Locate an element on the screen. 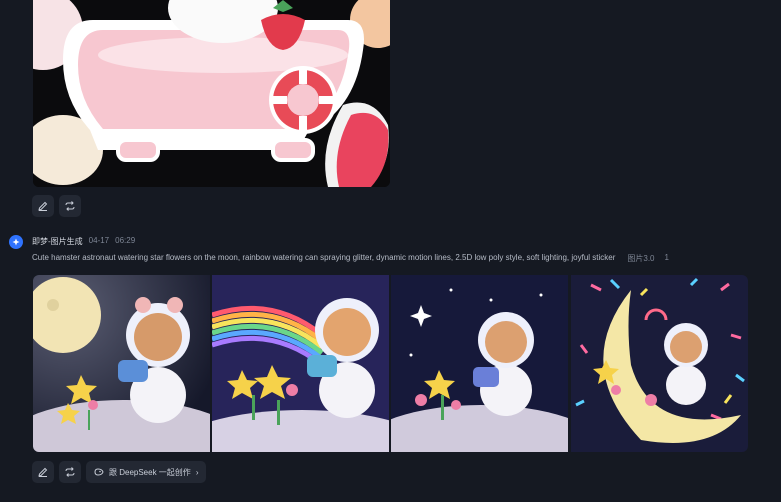  deepseek-create-button: 跟 DeepSeek 一起创作 › is located at coordinates (146, 472).